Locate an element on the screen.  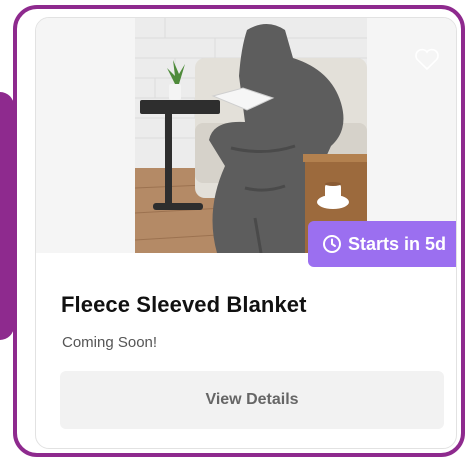
view-details-button: View Details is located at coordinates (252, 400).